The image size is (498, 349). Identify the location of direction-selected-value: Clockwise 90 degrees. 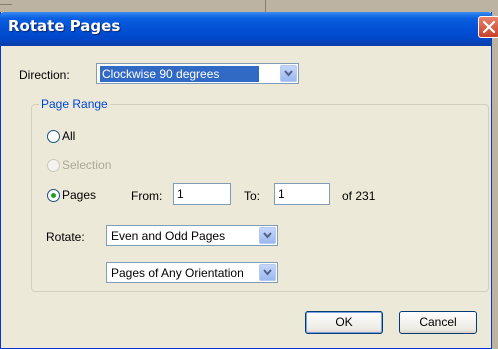
(180, 74).